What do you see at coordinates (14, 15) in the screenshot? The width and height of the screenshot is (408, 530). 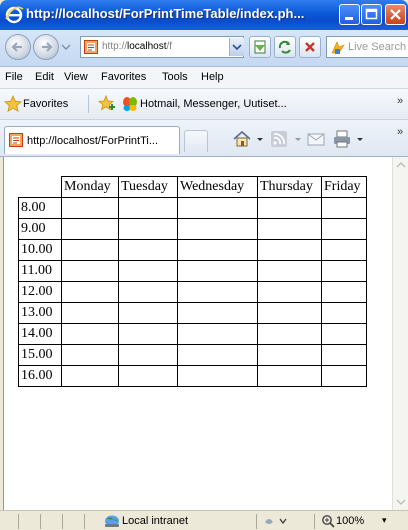 I see `ie-logo-icon` at bounding box center [14, 15].